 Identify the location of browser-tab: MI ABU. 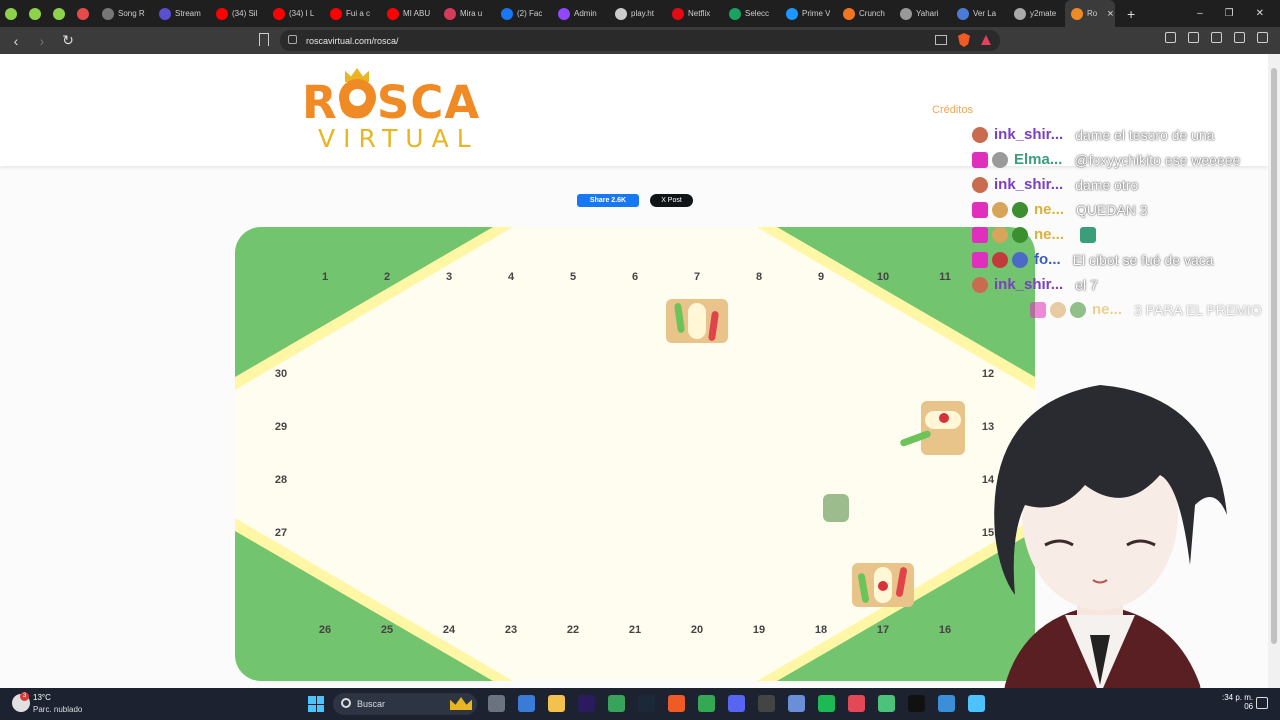
(409, 13).